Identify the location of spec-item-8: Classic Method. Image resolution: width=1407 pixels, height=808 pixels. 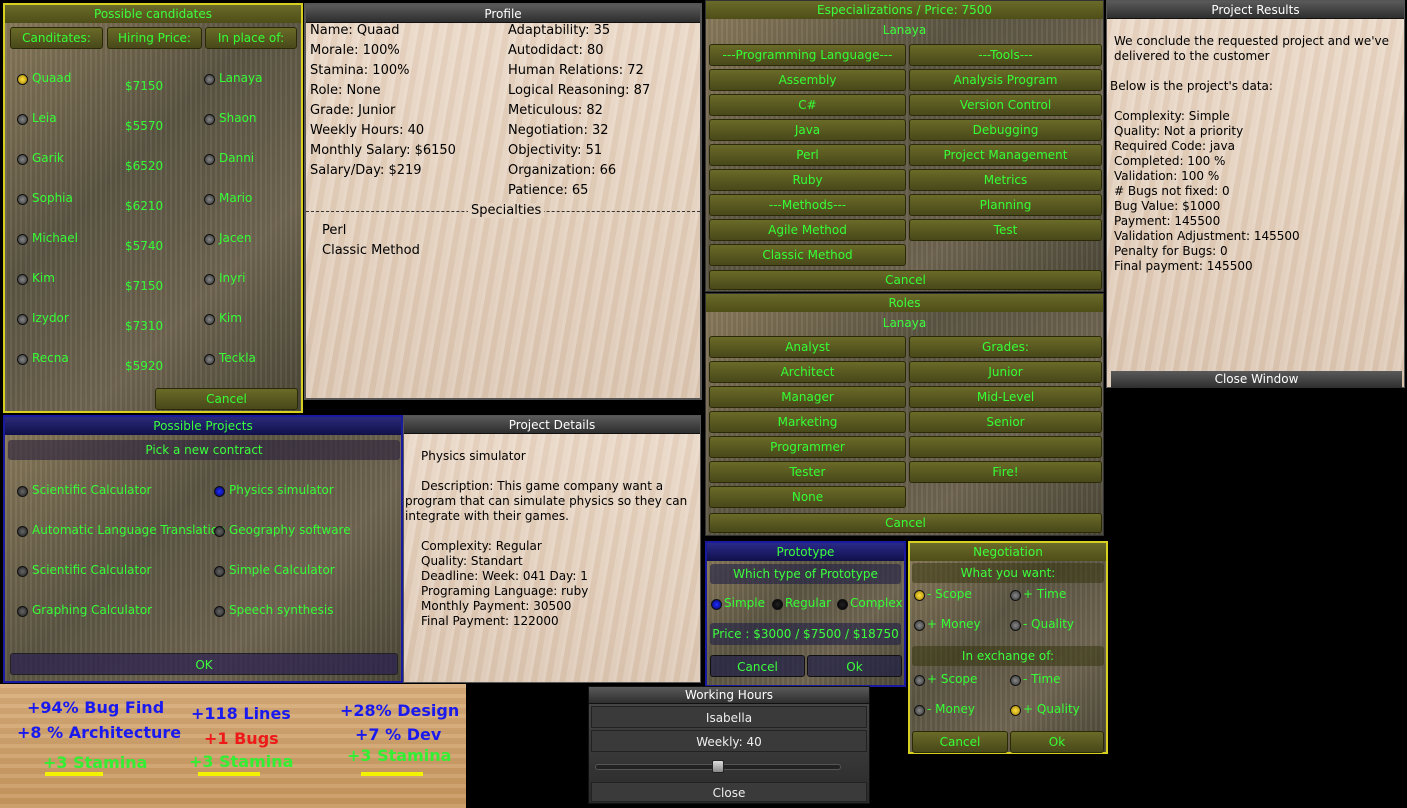
(807, 255).